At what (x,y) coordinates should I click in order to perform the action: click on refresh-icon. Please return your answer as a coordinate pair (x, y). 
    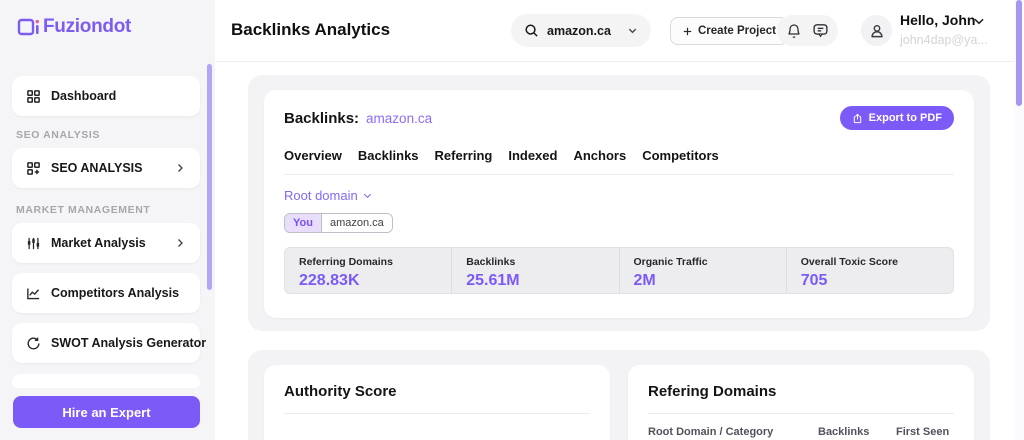
    Looking at the image, I should click on (33, 343).